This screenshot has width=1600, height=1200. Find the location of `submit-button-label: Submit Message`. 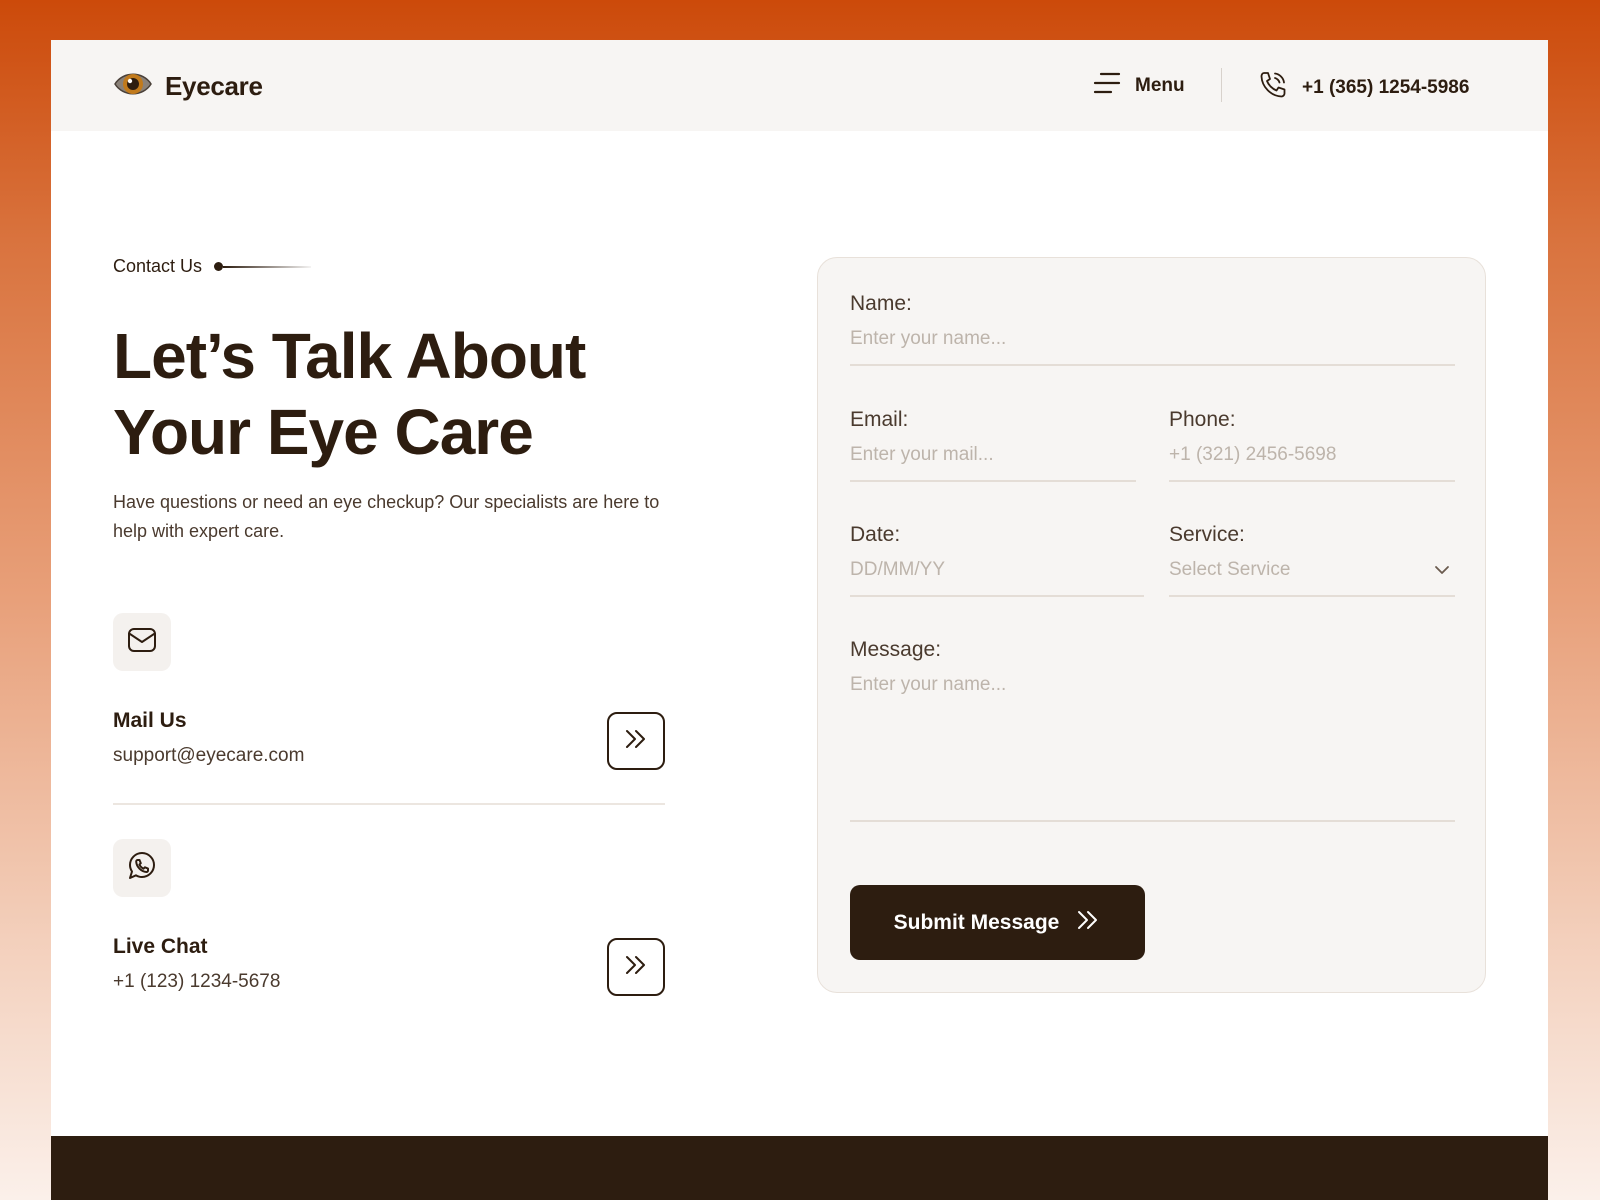

submit-button-label: Submit Message is located at coordinates (976, 922).